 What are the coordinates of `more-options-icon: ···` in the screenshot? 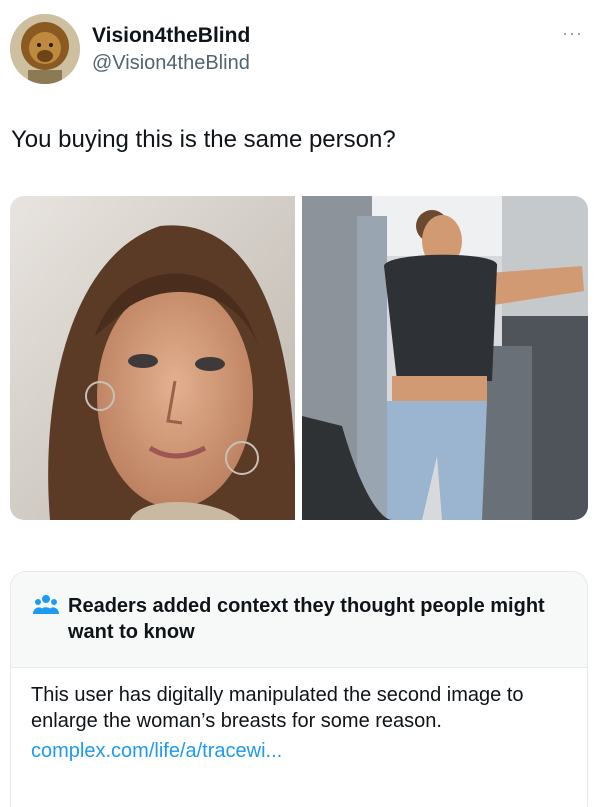 It's located at (572, 33).